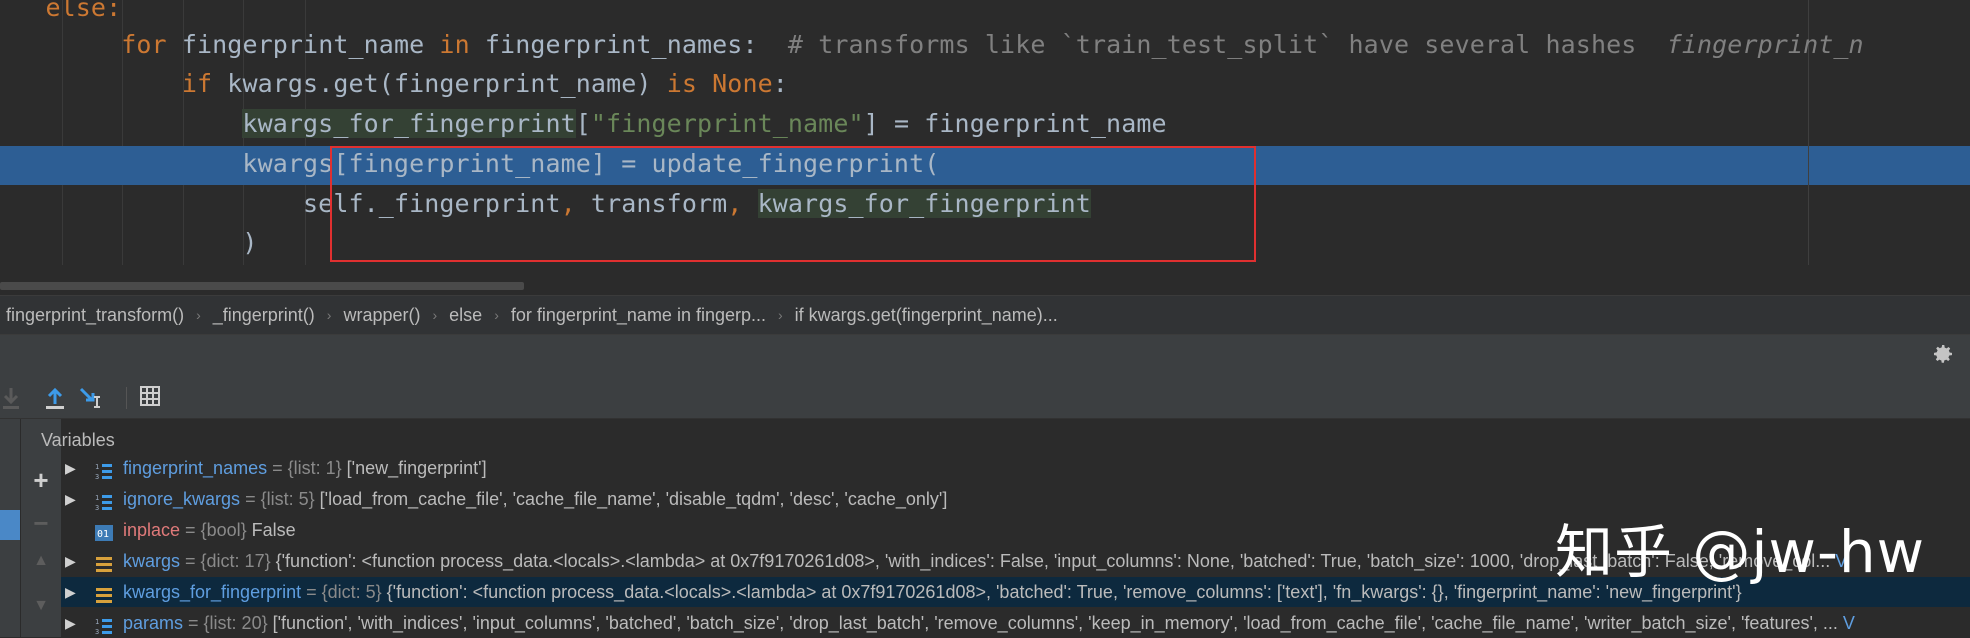 The image size is (1970, 638). What do you see at coordinates (454, 44) in the screenshot?
I see `code-token: in` at bounding box center [454, 44].